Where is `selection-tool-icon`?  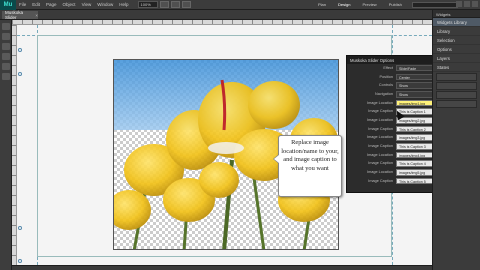
selection-tool-icon is located at coordinates (6, 26).